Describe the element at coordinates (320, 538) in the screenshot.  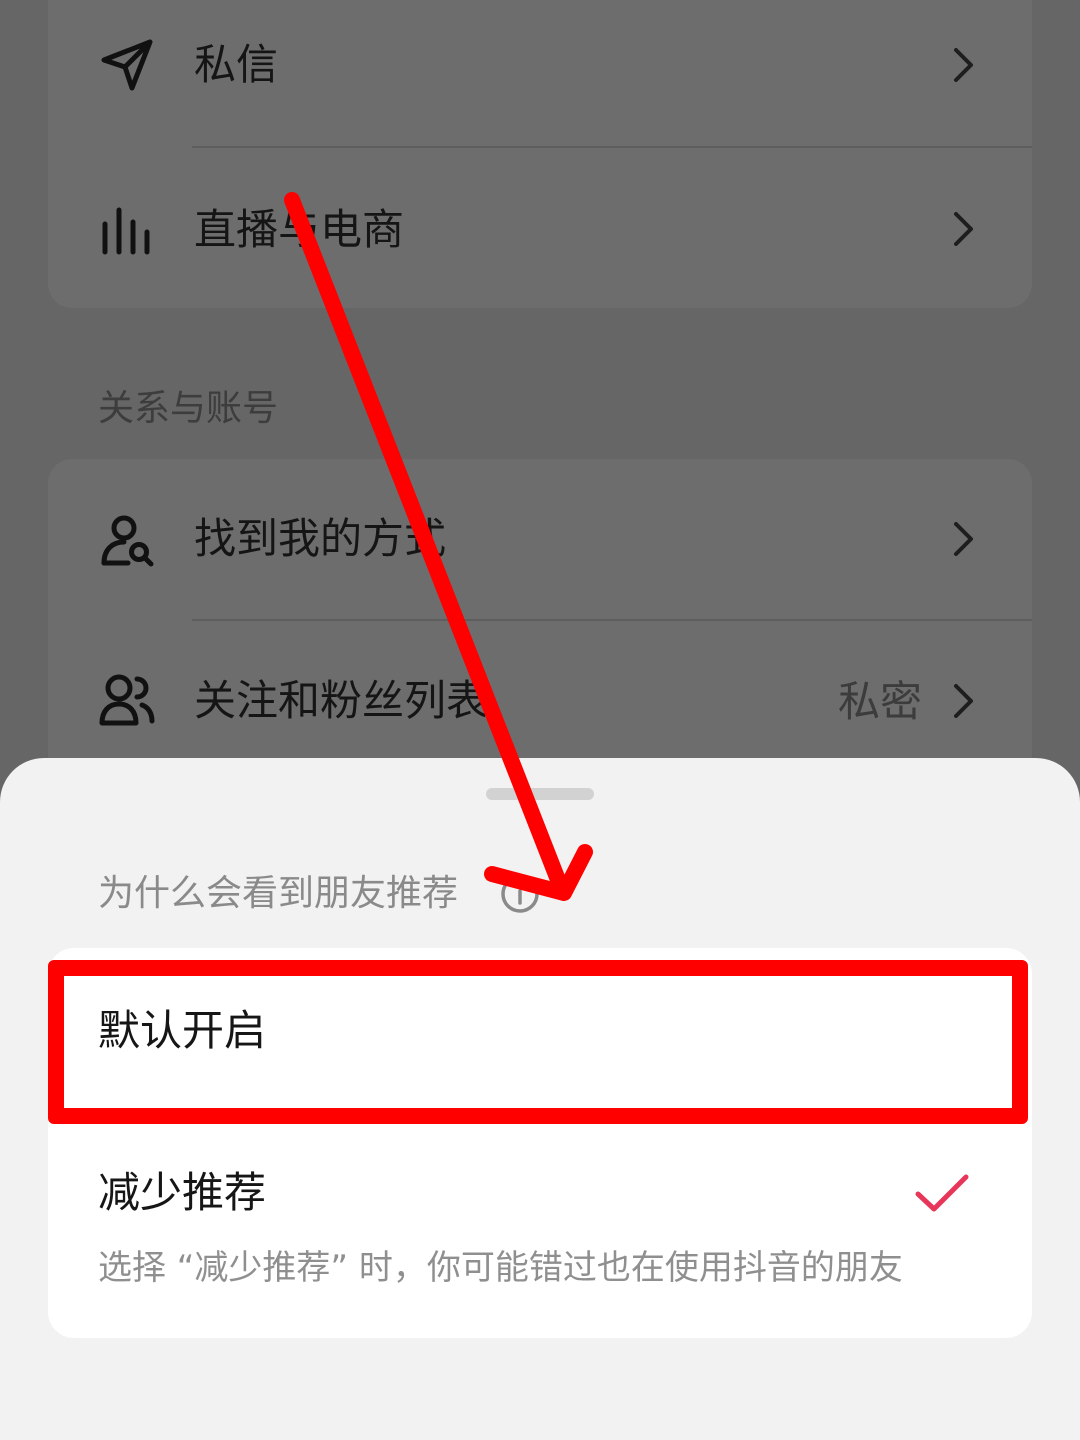
I see `row-label-find-me: 找到我的方式` at that location.